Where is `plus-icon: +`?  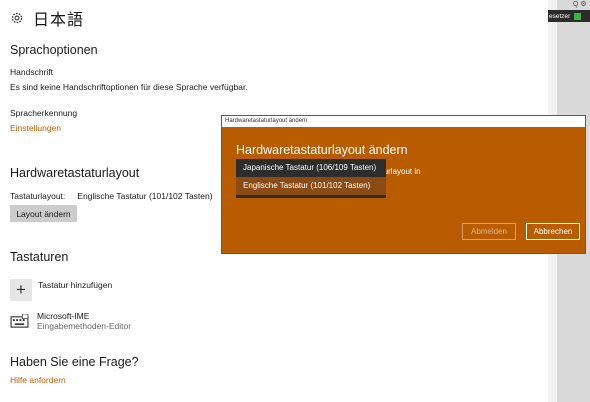
plus-icon: + is located at coordinates (21, 290).